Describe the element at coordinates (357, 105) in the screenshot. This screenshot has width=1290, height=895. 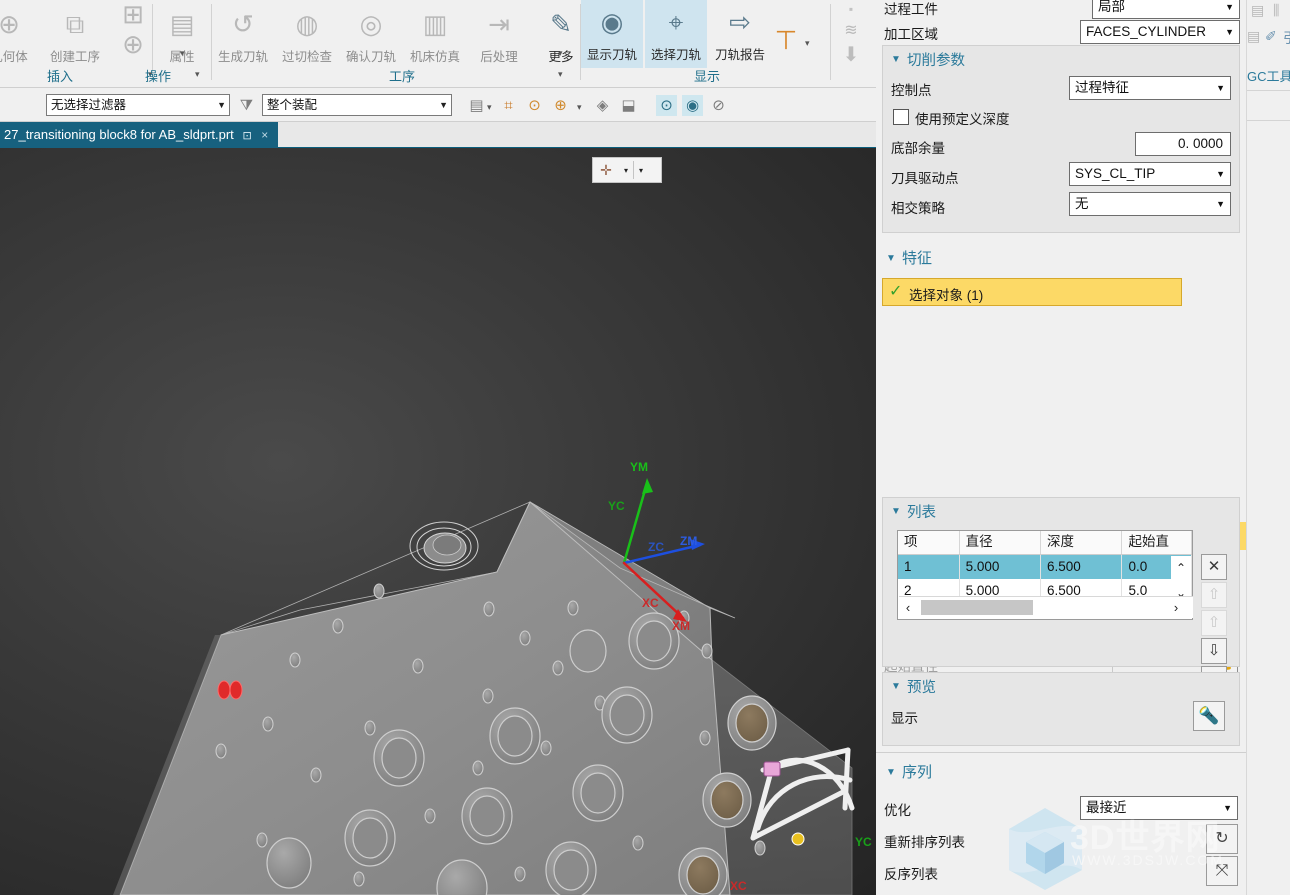
I see `scope-combo: 整个装配 ▼` at that location.